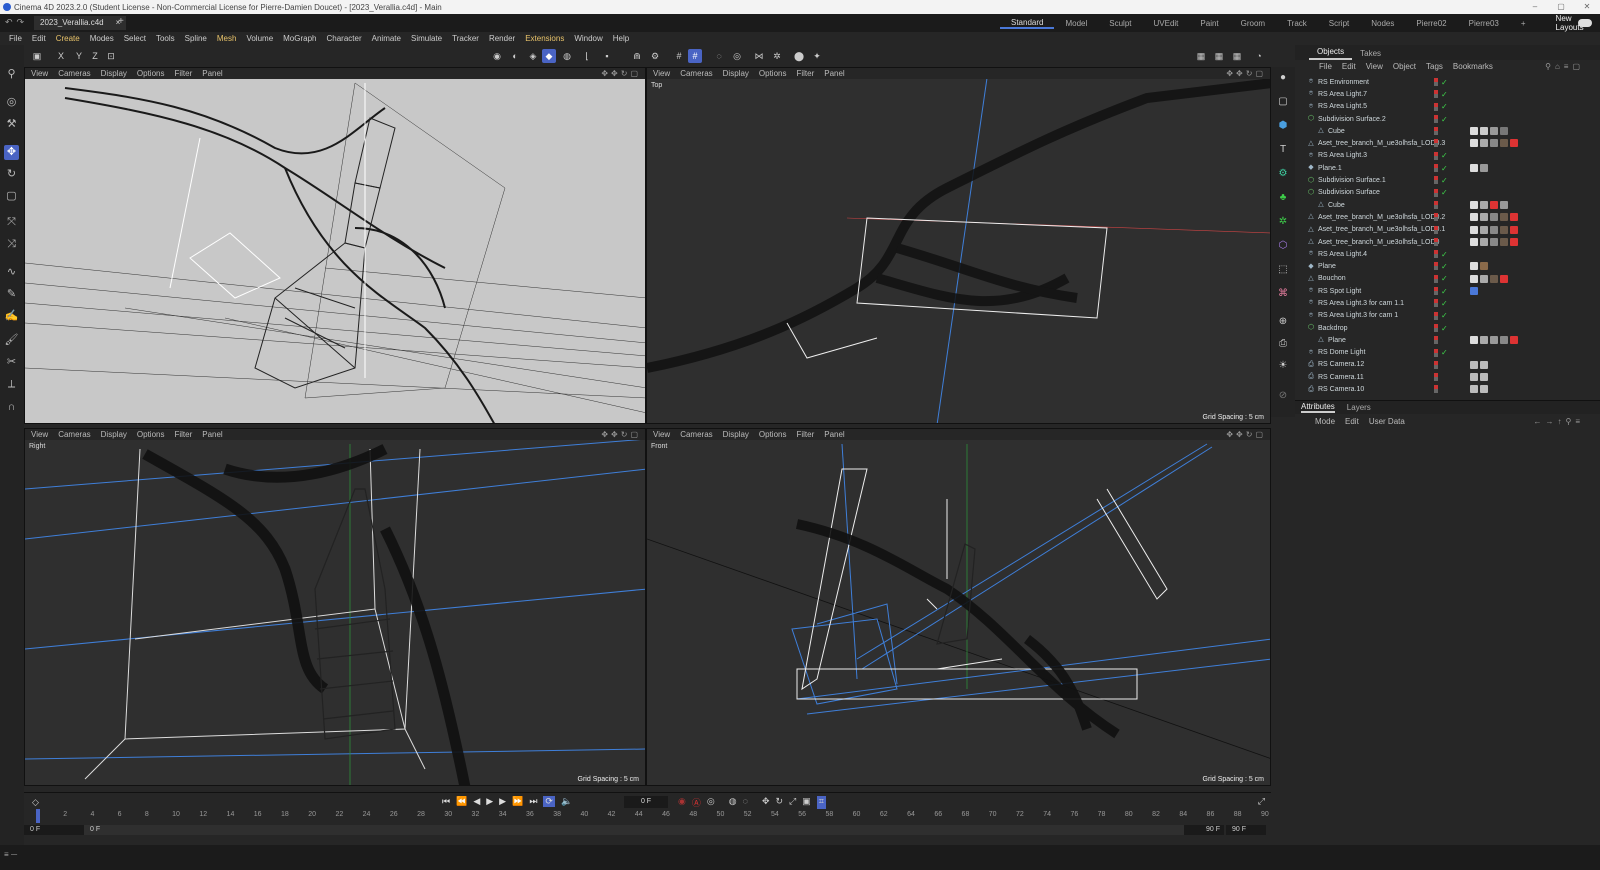 This screenshot has height=870, width=1600. What do you see at coordinates (1283, 366) in the screenshot?
I see `light-object-icon: ☀` at bounding box center [1283, 366].